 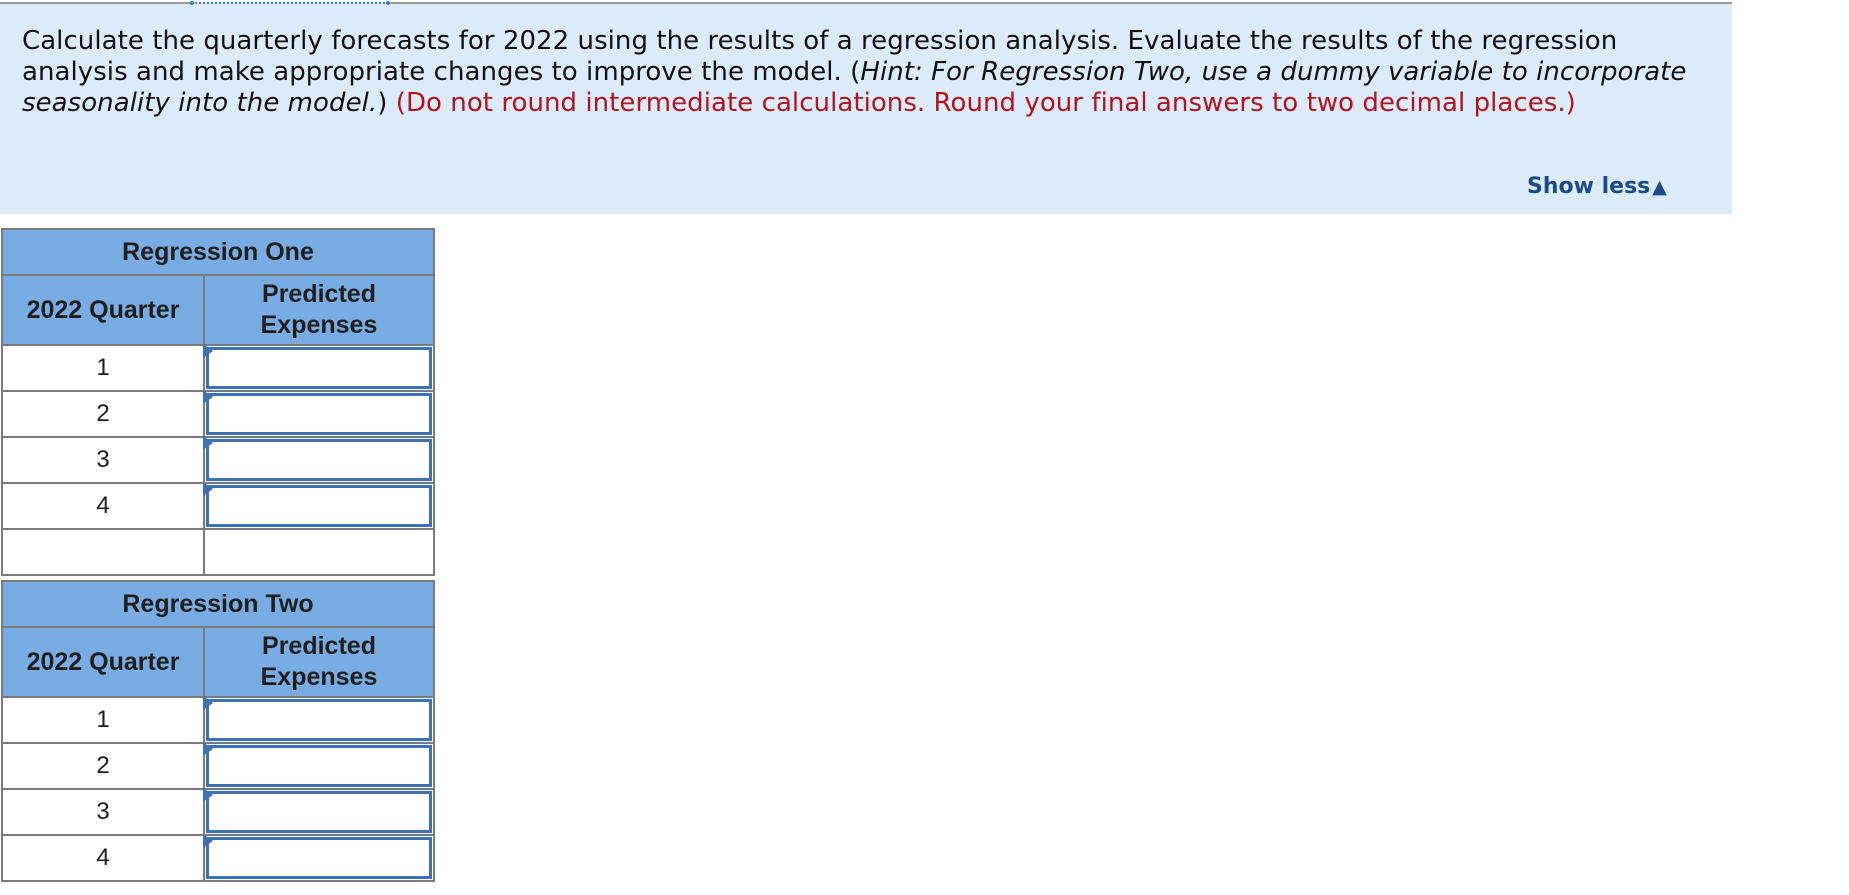 I want to click on triangle-up-icon: ▲, so click(x=1659, y=187).